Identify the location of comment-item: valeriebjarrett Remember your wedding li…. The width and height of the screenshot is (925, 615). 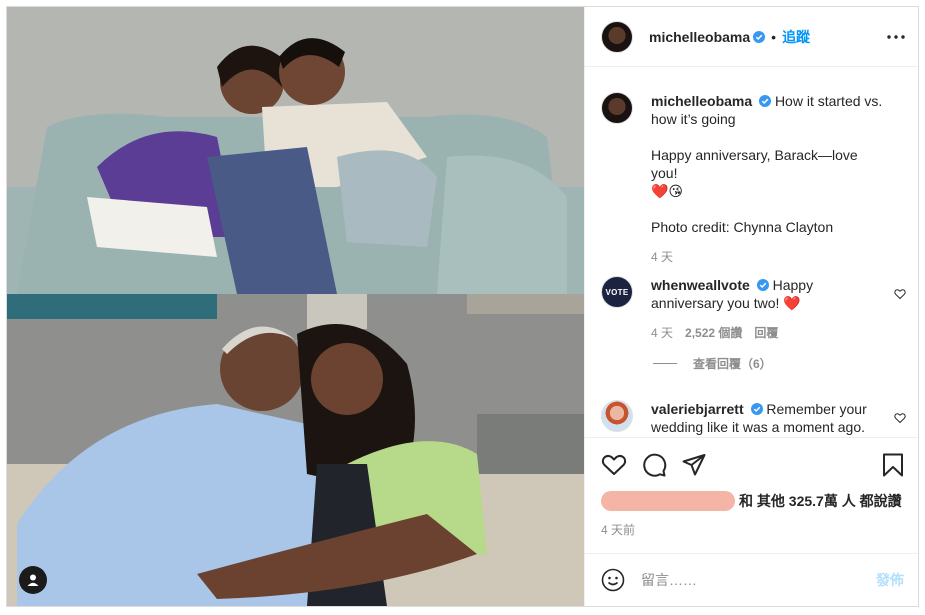
(753, 418).